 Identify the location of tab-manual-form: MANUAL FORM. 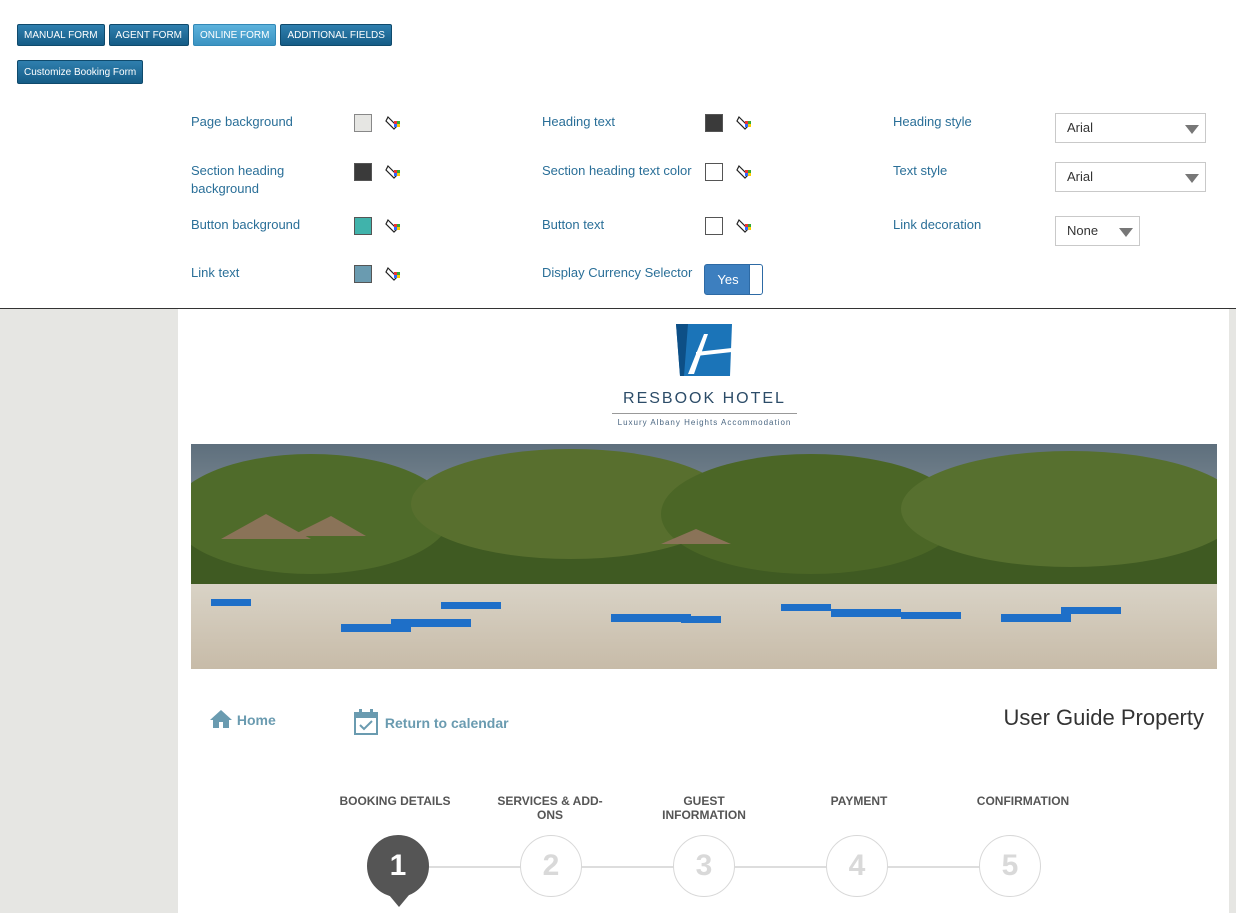
(61, 35).